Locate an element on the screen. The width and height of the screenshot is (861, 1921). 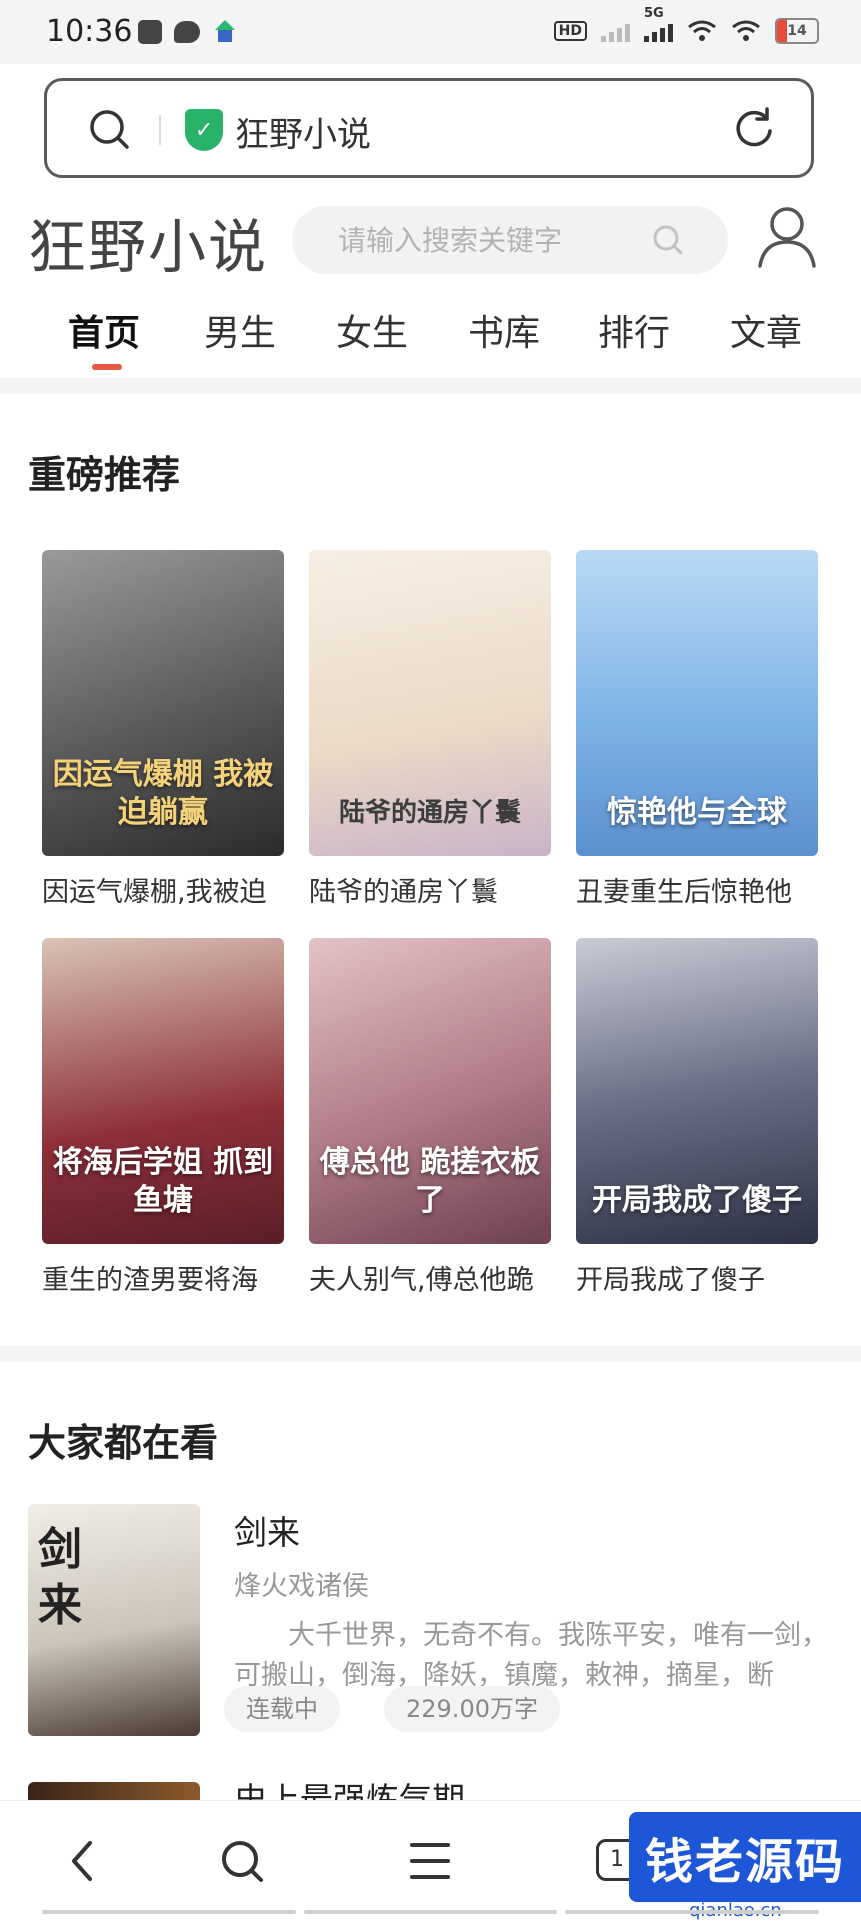
book-title: 因运气爆棚,我被迫 is located at coordinates (163, 889).